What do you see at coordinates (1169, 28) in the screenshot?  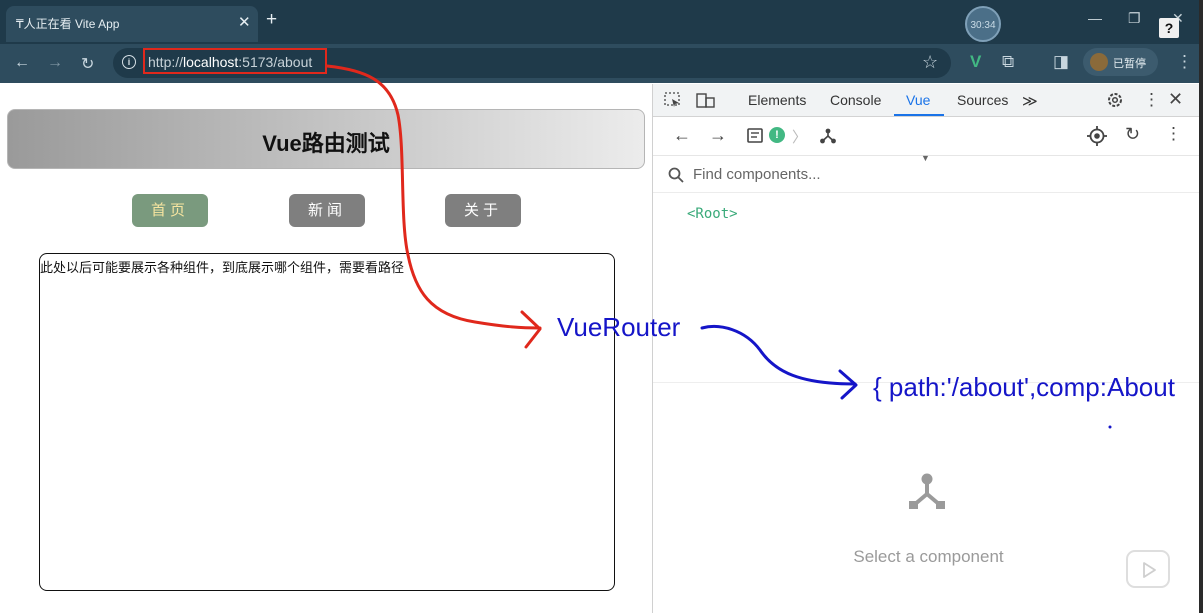 I see `help-icon: ?` at bounding box center [1169, 28].